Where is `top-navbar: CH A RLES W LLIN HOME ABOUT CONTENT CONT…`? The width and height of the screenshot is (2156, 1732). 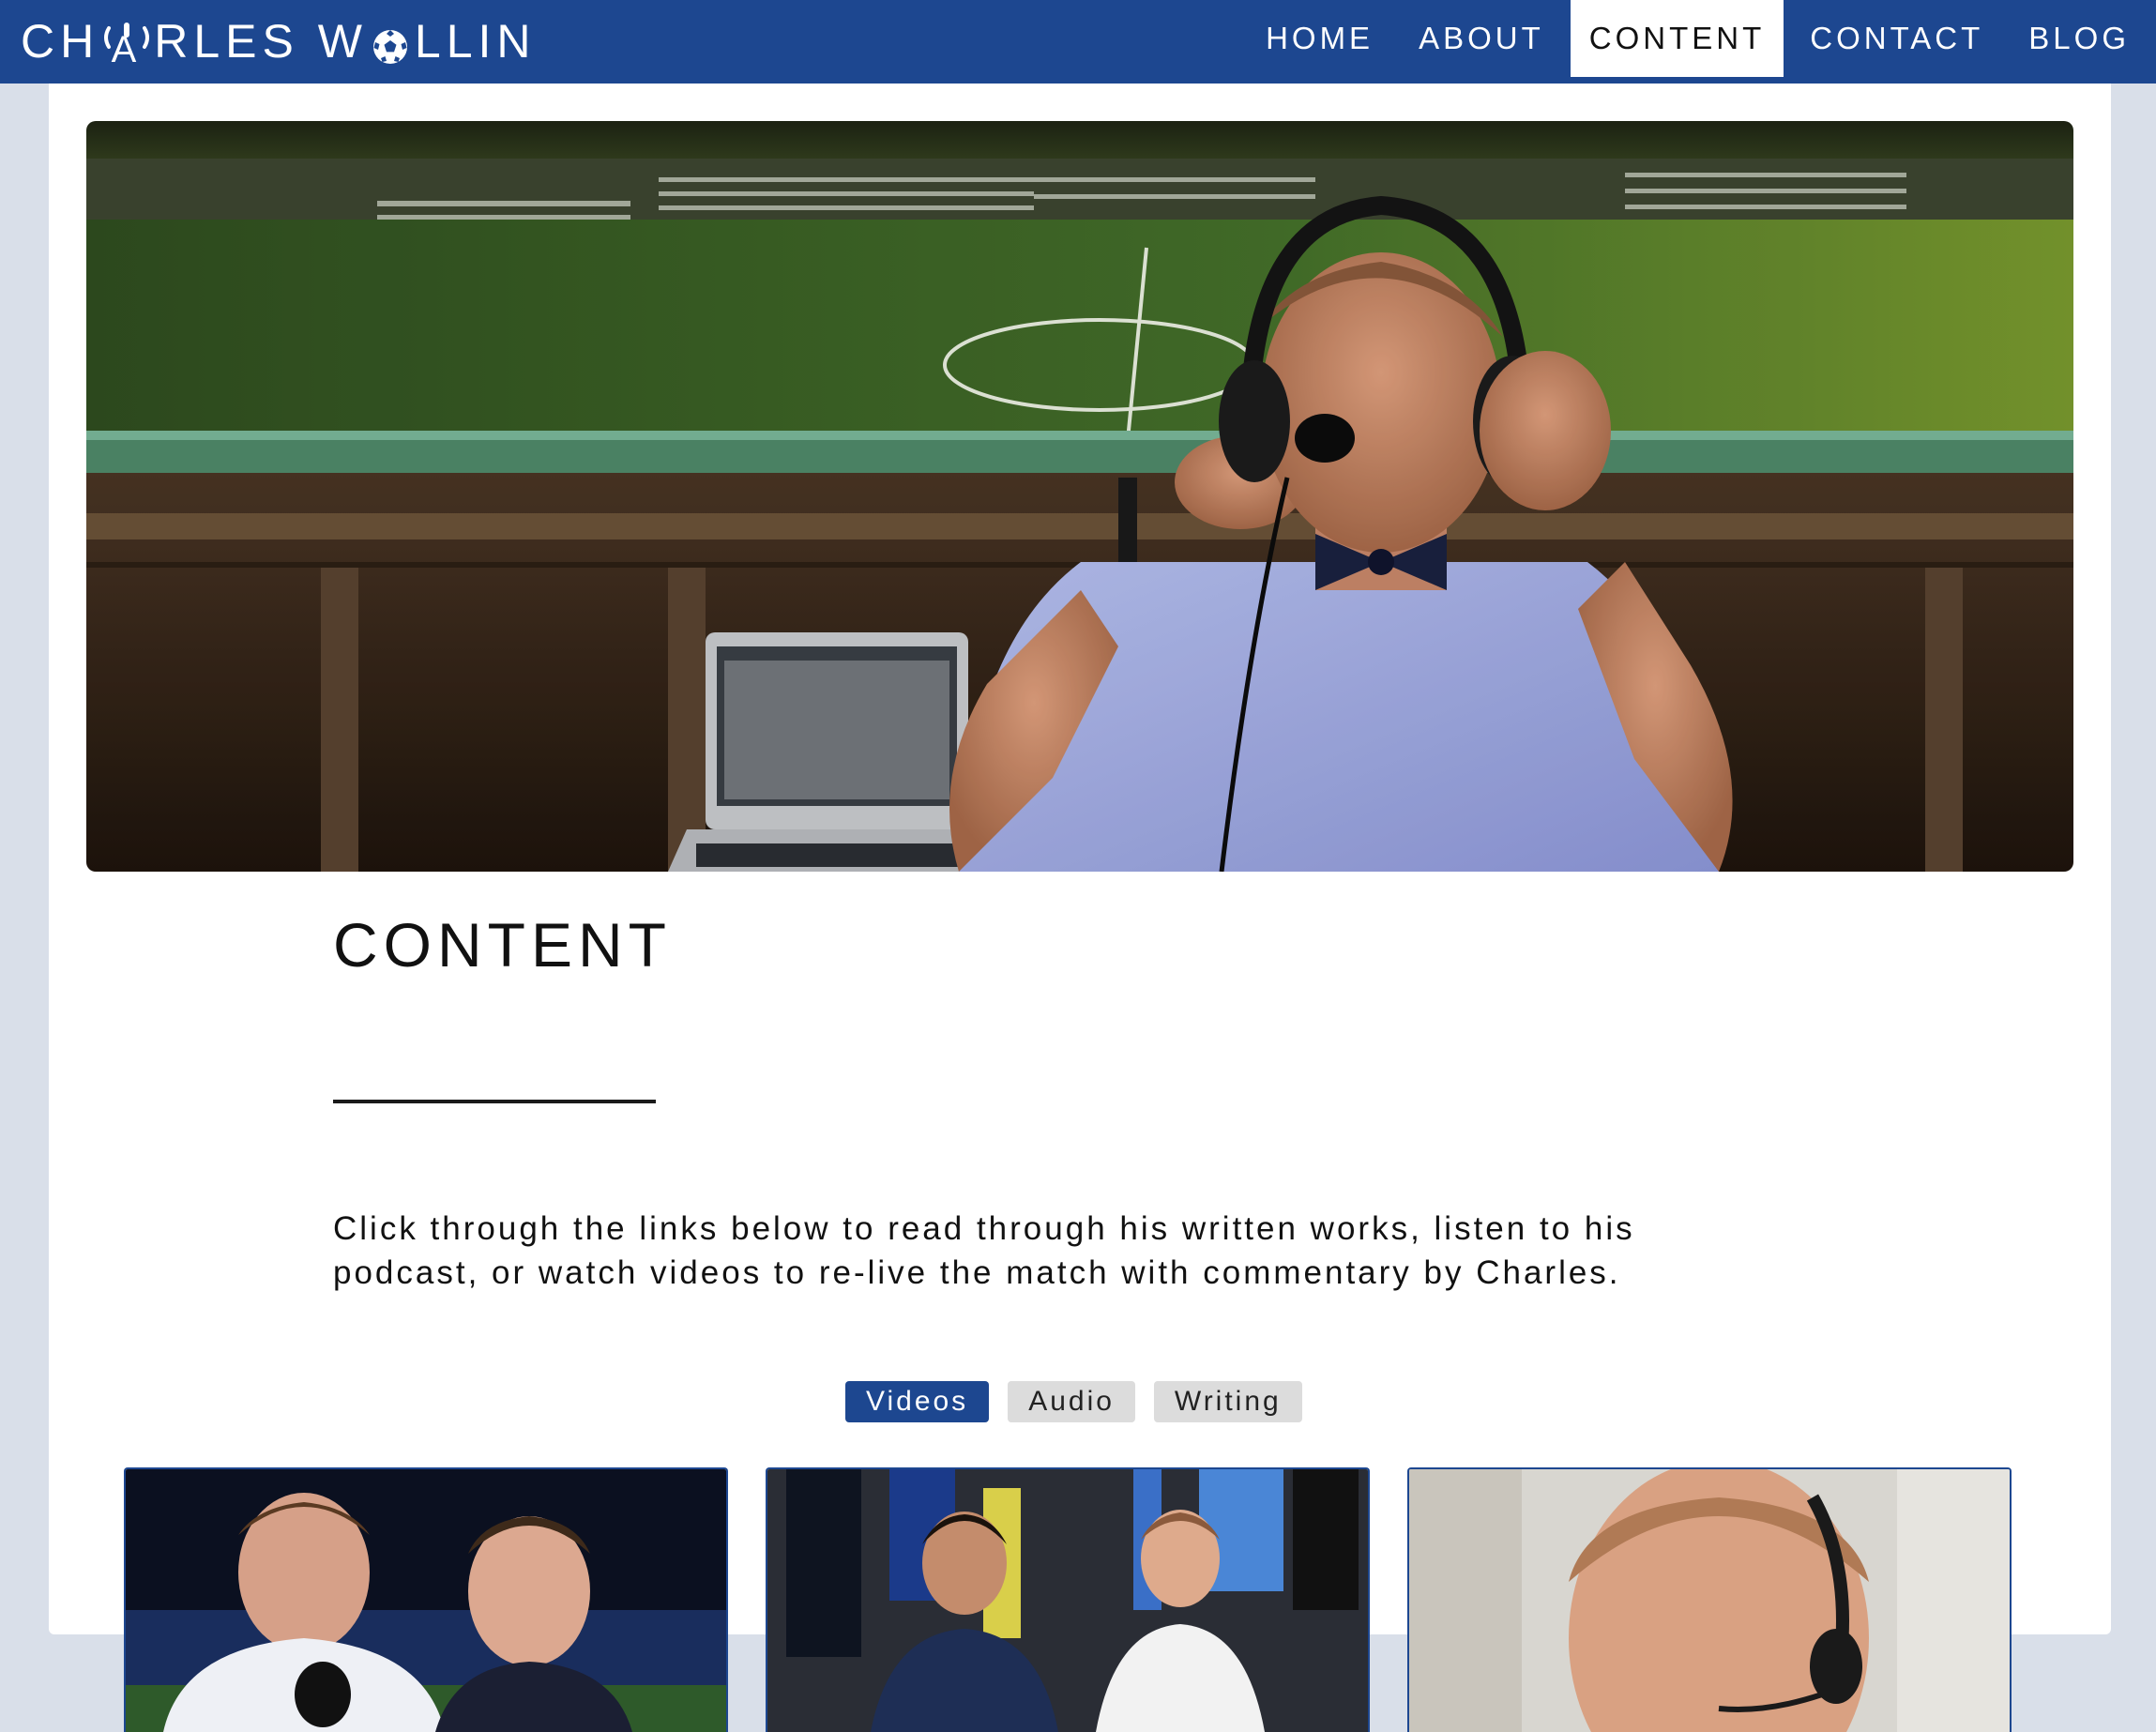
top-navbar: CH A RLES W LLIN HOME ABOUT CONTENT CONT… is located at coordinates (1078, 42).